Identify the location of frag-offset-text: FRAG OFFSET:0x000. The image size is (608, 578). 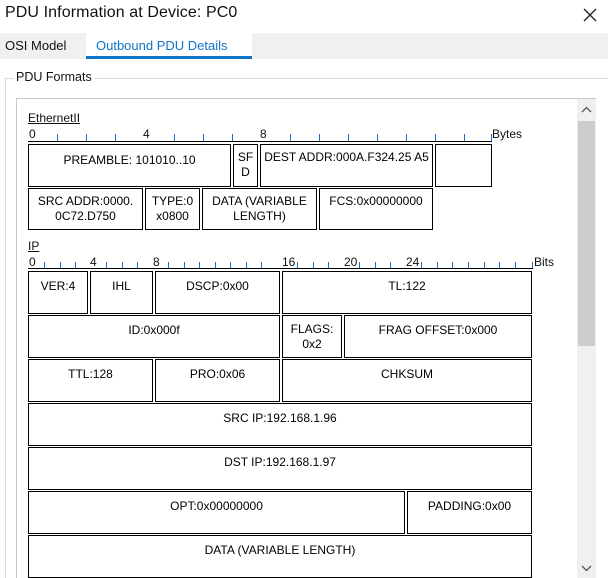
(438, 330).